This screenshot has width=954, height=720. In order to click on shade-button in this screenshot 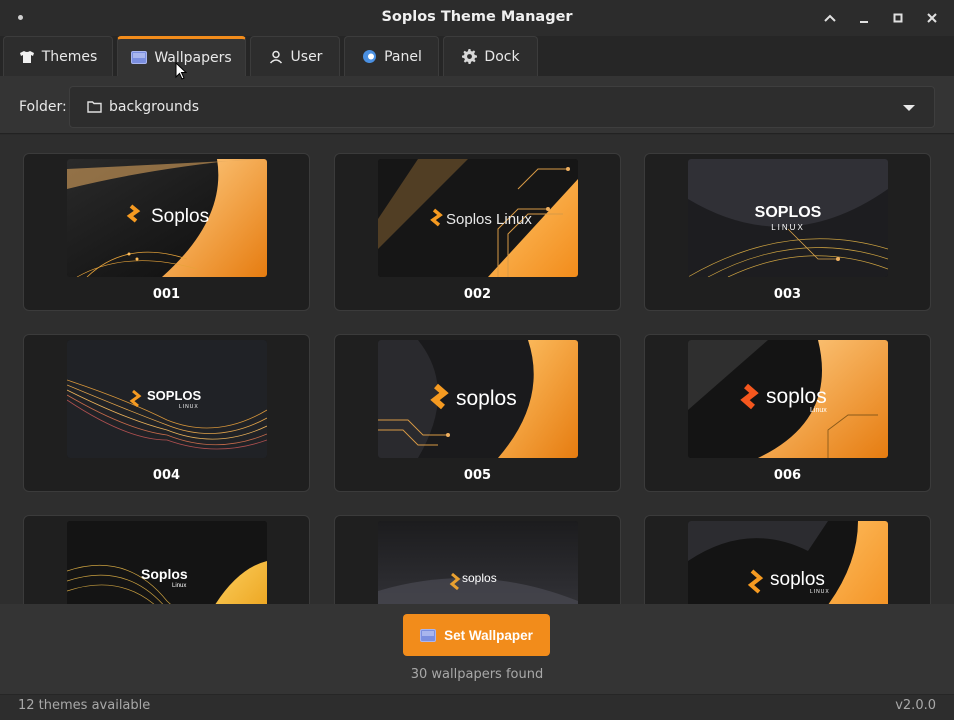, I will do `click(830, 18)`.